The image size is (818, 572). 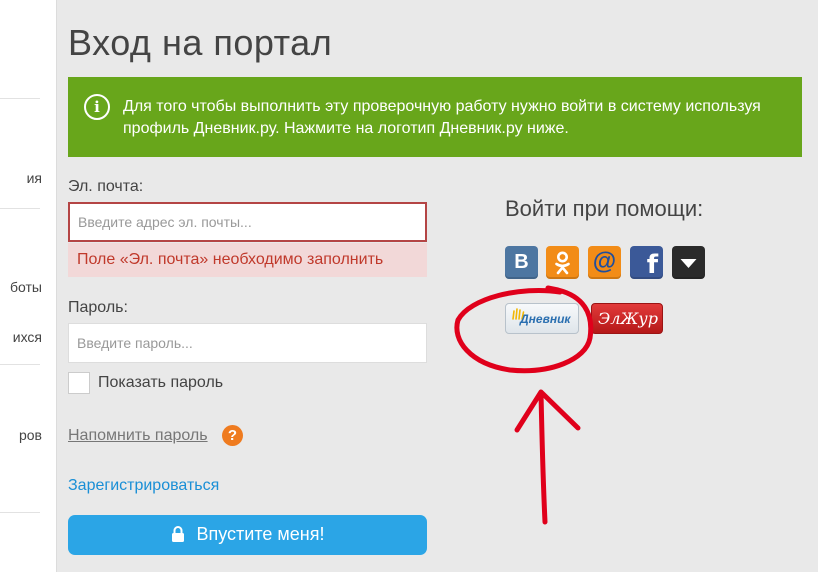 What do you see at coordinates (247, 222) in the screenshot?
I see `email-input` at bounding box center [247, 222].